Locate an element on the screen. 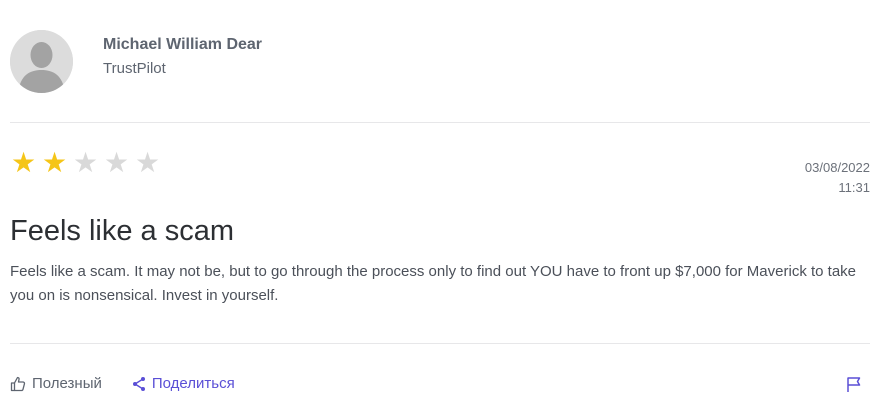 The image size is (891, 407). share-label: Поделиться is located at coordinates (193, 383).